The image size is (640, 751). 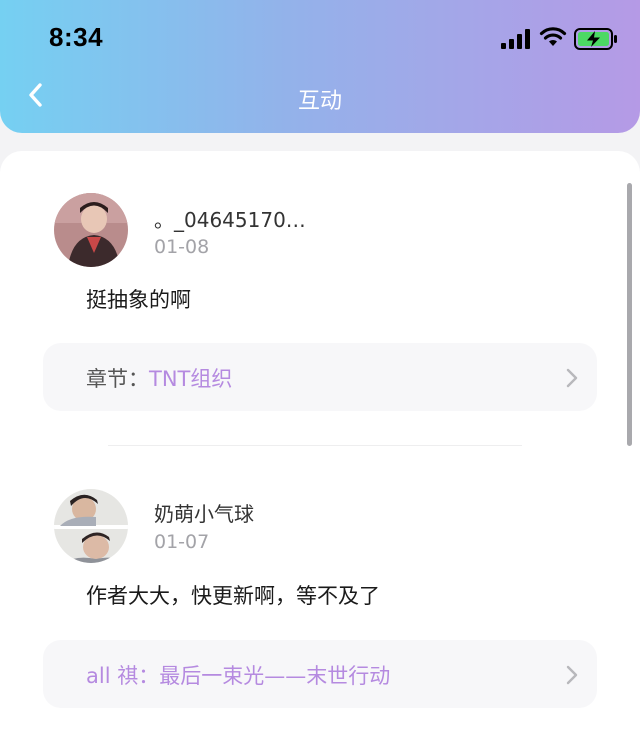 What do you see at coordinates (182, 247) in the screenshot?
I see `comment-date: 01-08` at bounding box center [182, 247].